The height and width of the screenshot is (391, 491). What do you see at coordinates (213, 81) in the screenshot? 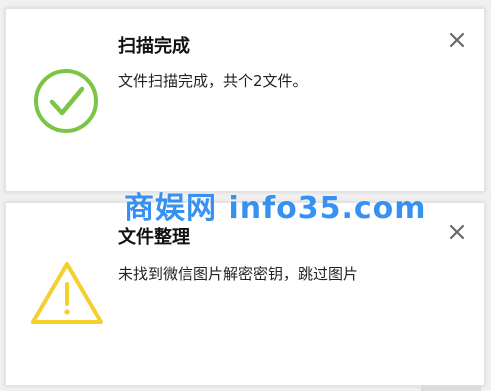
I see `notification-message: 文件扫描完成，共个2文件。` at bounding box center [213, 81].